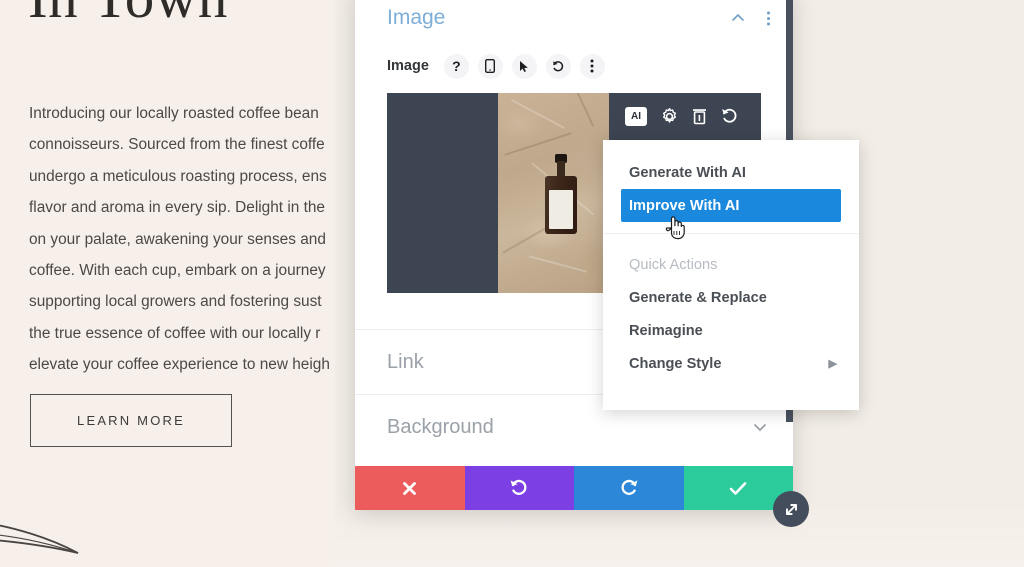 Image resolution: width=1024 pixels, height=567 pixels. What do you see at coordinates (519, 488) in the screenshot?
I see `undo-button` at bounding box center [519, 488].